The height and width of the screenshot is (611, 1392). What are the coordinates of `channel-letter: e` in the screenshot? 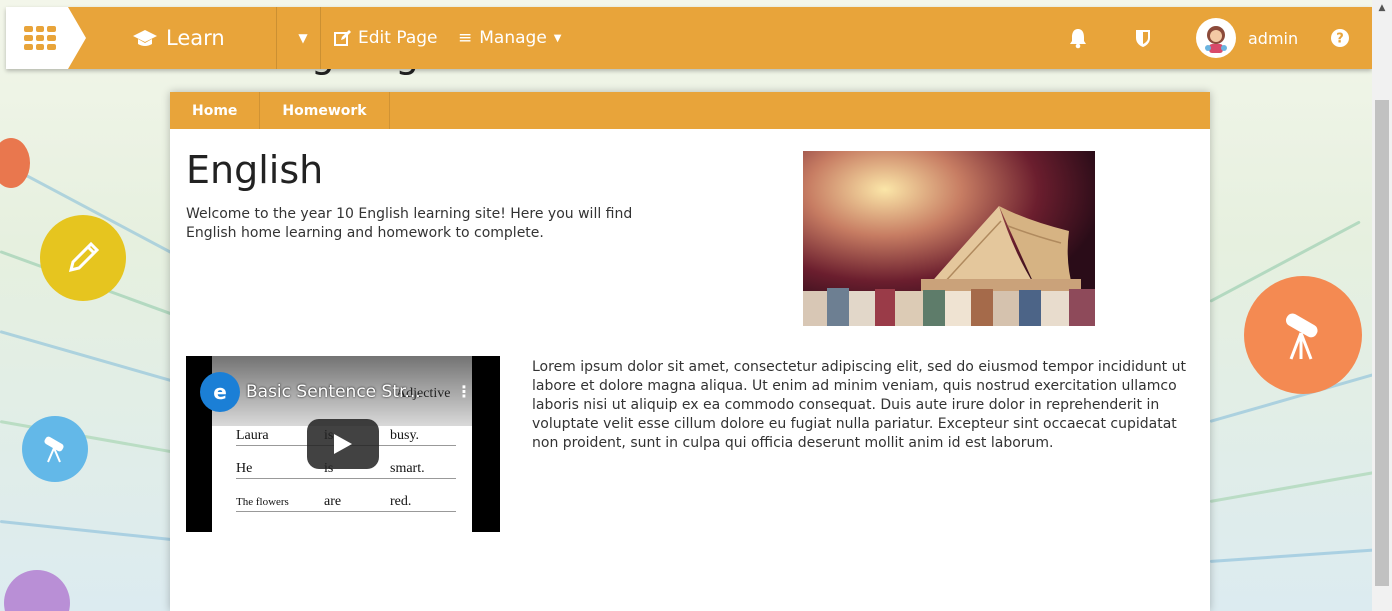 It's located at (220, 392).